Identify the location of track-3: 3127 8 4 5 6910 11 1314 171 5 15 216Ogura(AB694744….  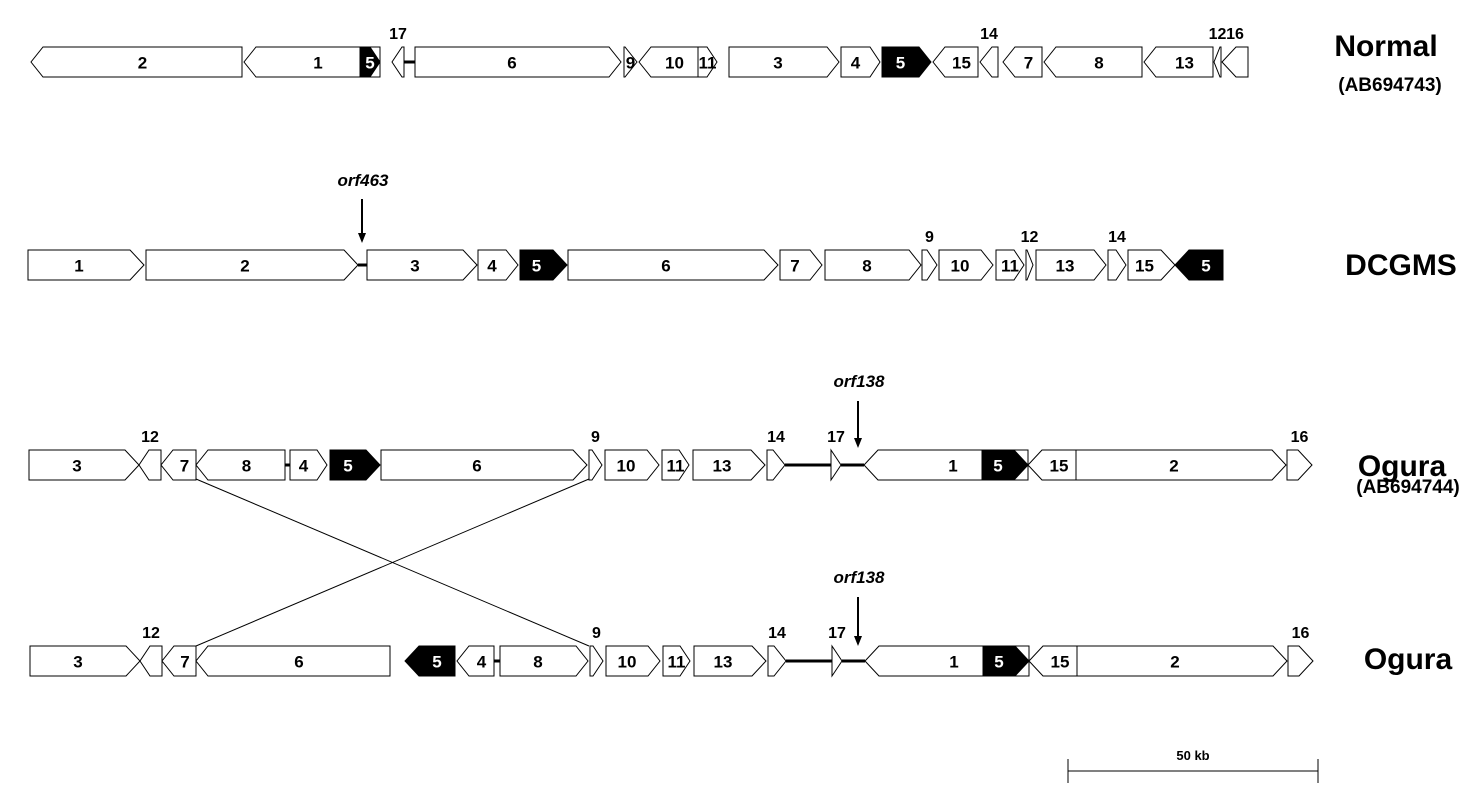
(744, 463).